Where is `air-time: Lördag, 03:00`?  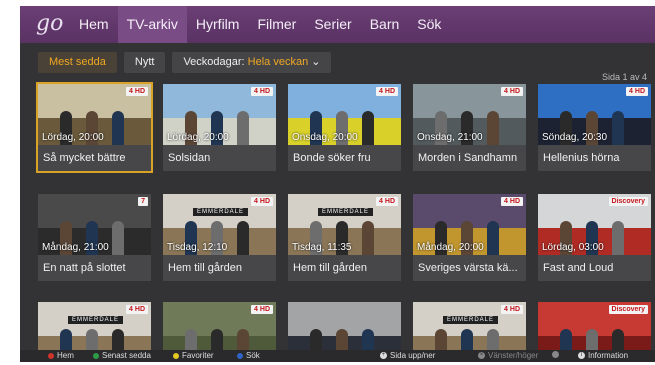
air-time: Lördag, 03:00 is located at coordinates (573, 247).